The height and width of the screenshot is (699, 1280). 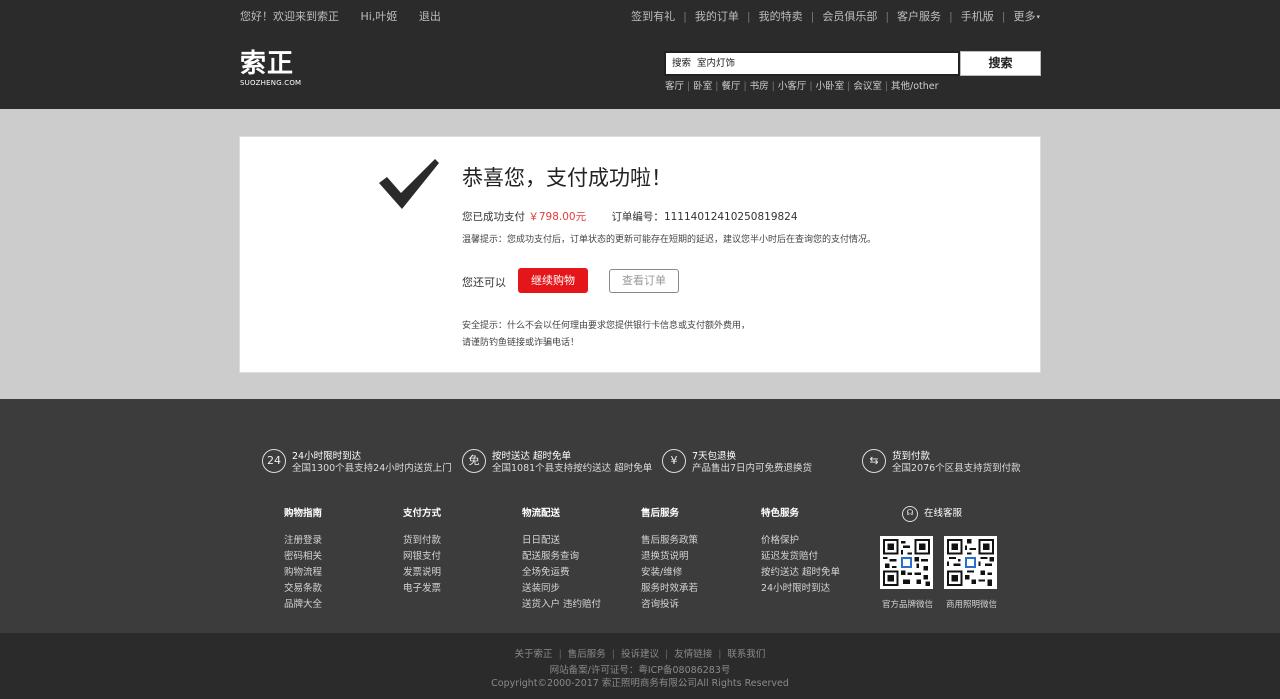 What do you see at coordinates (669, 605) in the screenshot?
I see `footer-link: 咨询投诉` at bounding box center [669, 605].